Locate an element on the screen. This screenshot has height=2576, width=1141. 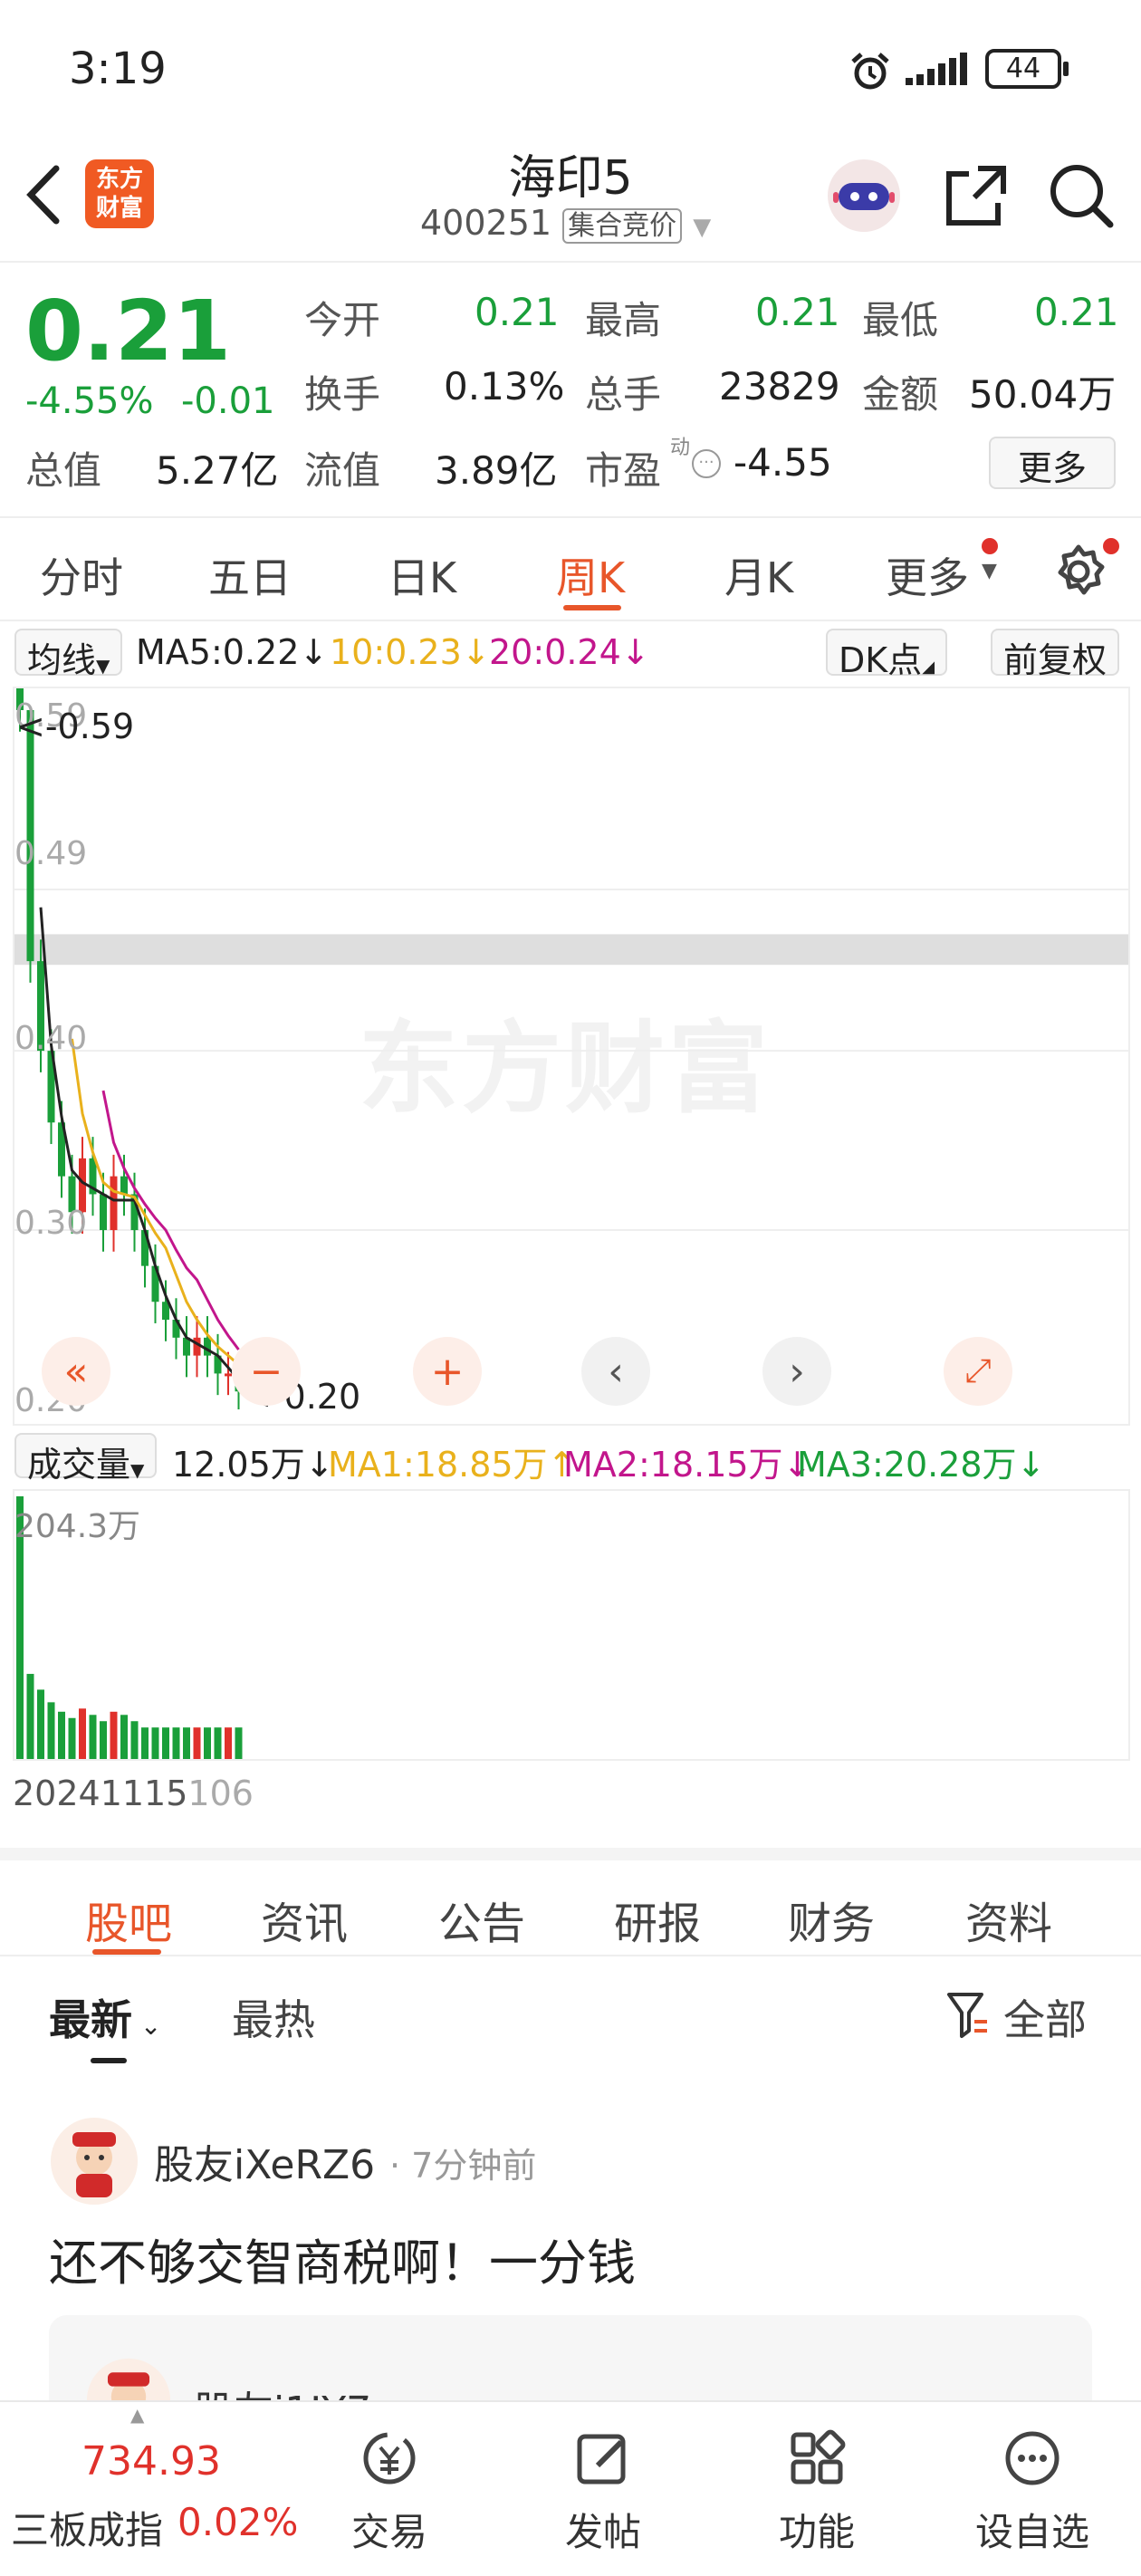
tab-profile: 资料 is located at coordinates (1009, 1919).